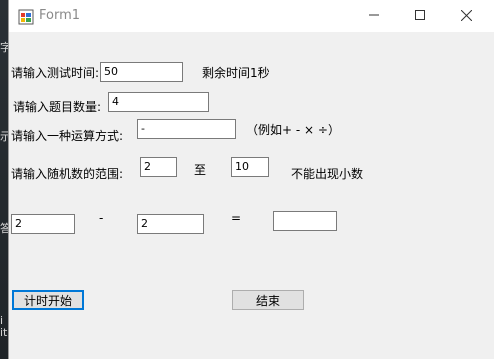 This screenshot has height=359, width=494. I want to click on minimize-button, so click(374, 15).